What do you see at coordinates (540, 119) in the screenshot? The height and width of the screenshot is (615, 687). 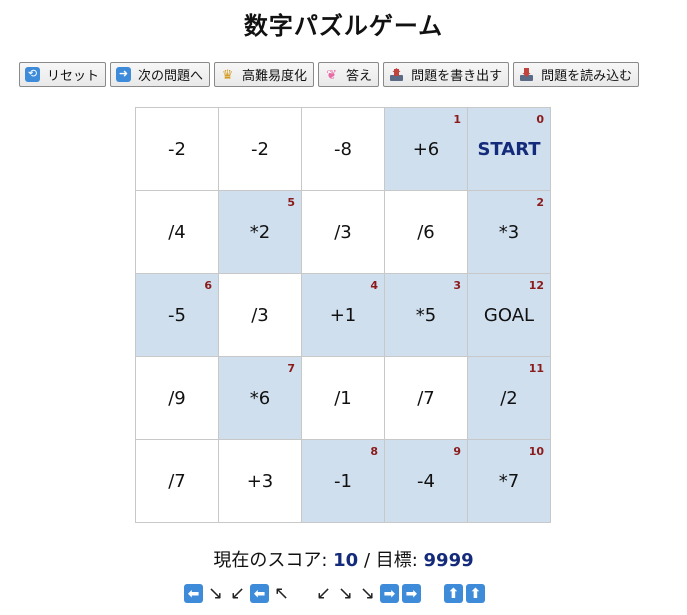 I see `step-number: 0` at bounding box center [540, 119].